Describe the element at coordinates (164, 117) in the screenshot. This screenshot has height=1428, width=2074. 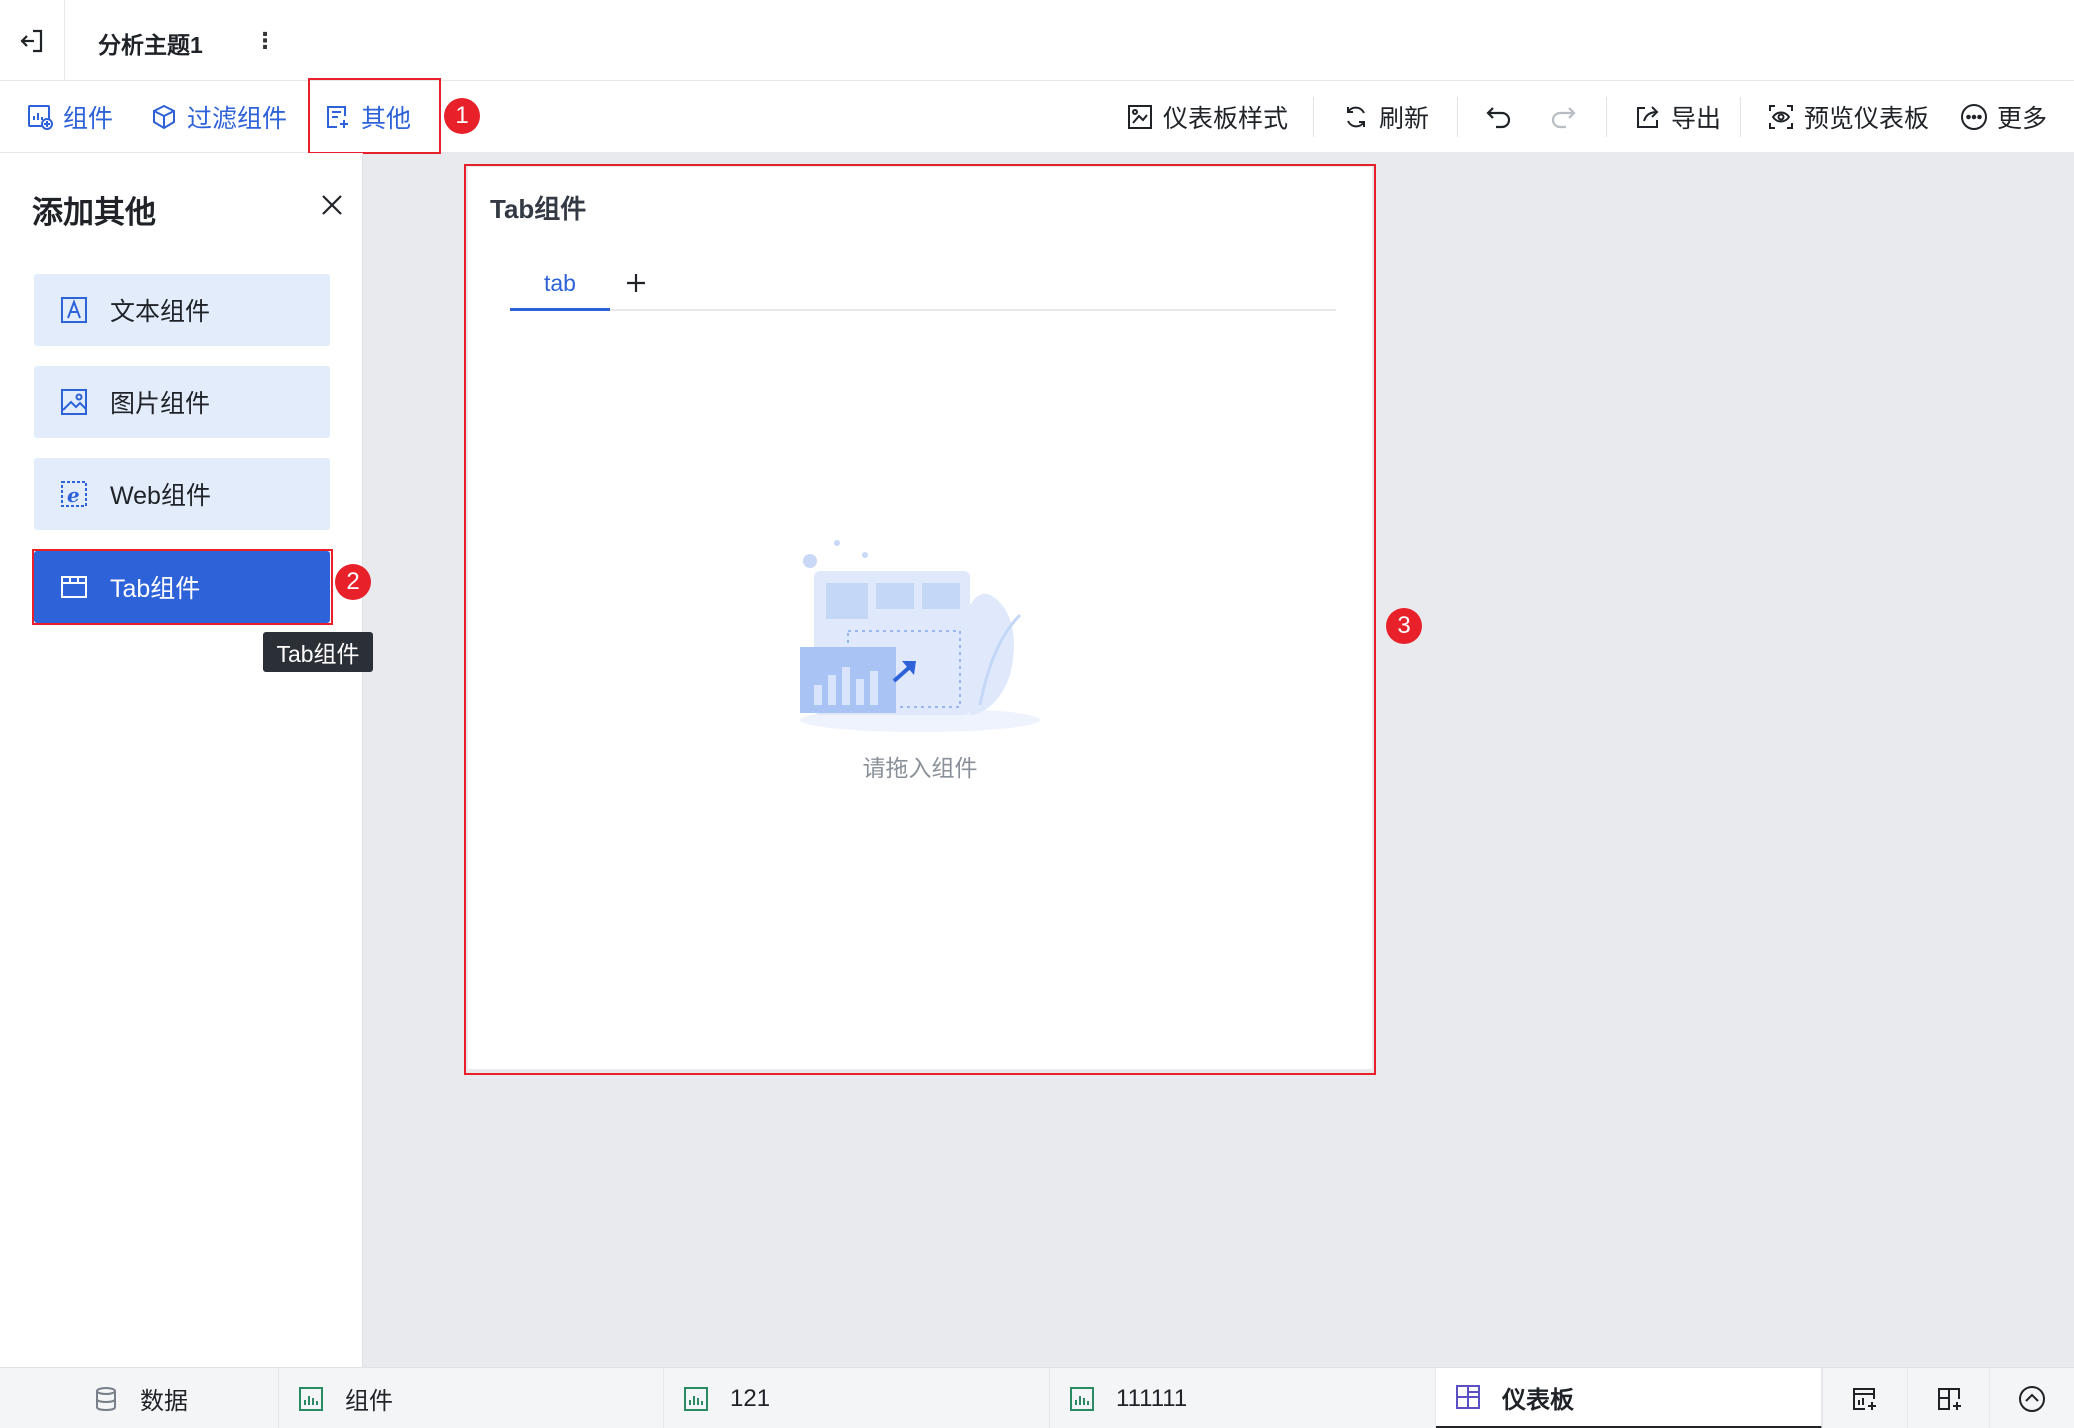
I see `filter-cube-icon` at that location.